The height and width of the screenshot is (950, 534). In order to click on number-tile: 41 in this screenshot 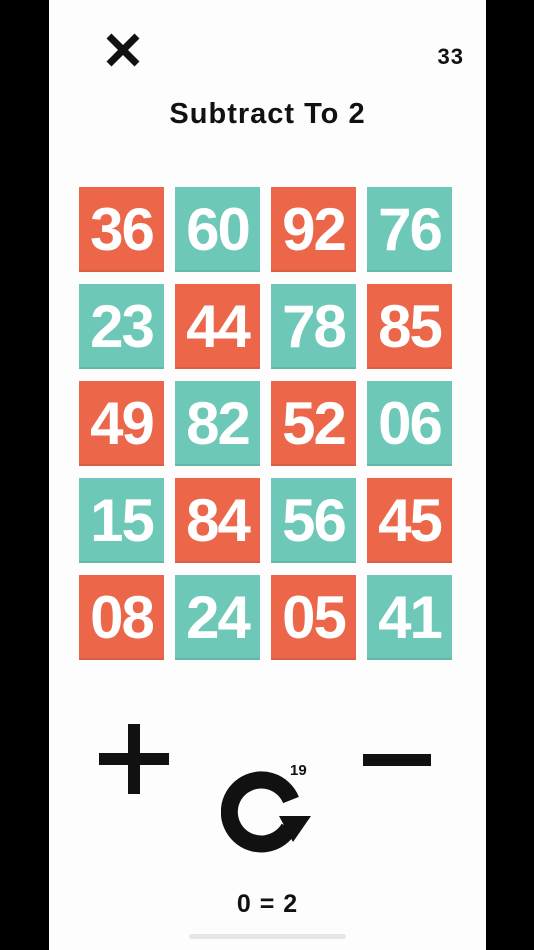, I will do `click(409, 617)`.